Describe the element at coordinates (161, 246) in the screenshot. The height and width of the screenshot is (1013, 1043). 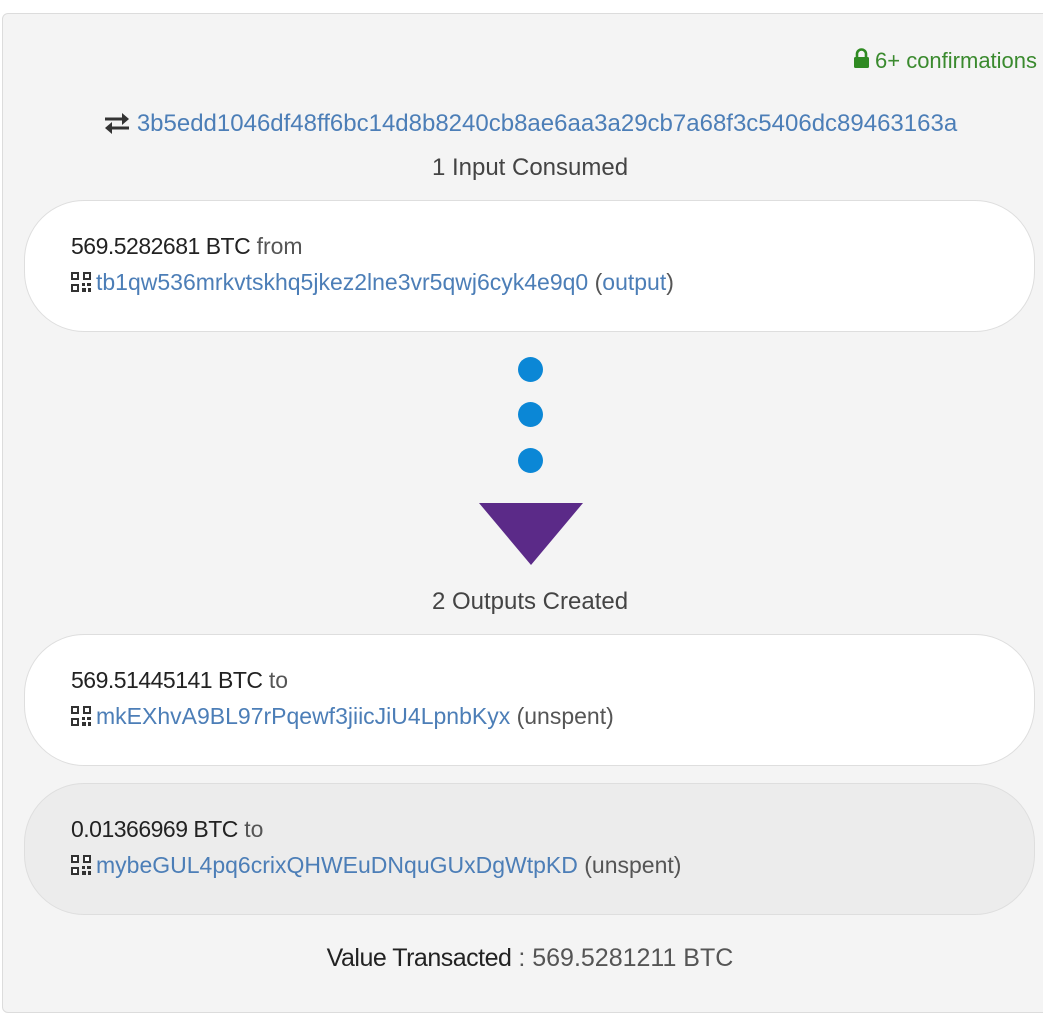
I see `input-amount: 569.5282681 BTC` at that location.